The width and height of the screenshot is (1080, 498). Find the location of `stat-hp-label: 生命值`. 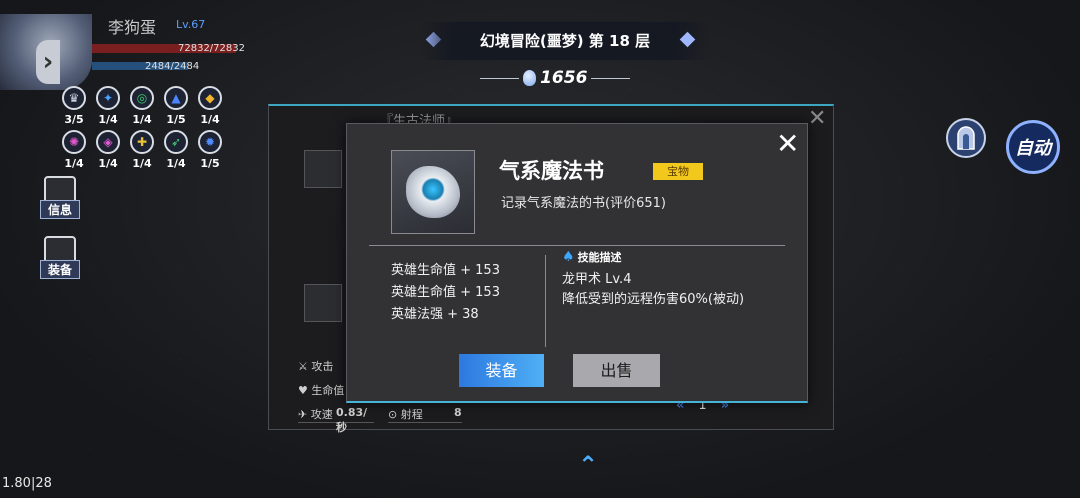

stat-hp-label: 生命值 is located at coordinates (328, 390).